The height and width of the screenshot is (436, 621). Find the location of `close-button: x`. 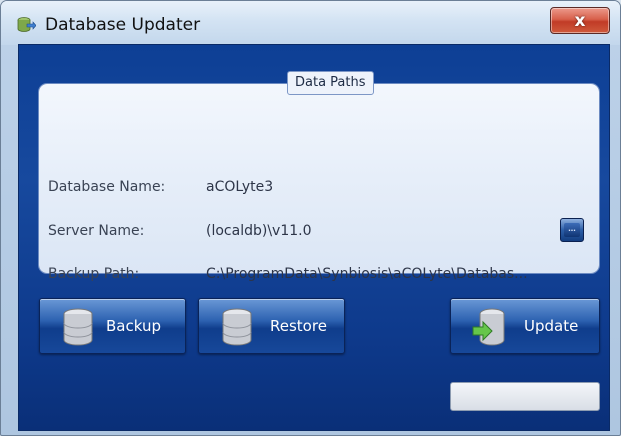

close-button: x is located at coordinates (580, 20).